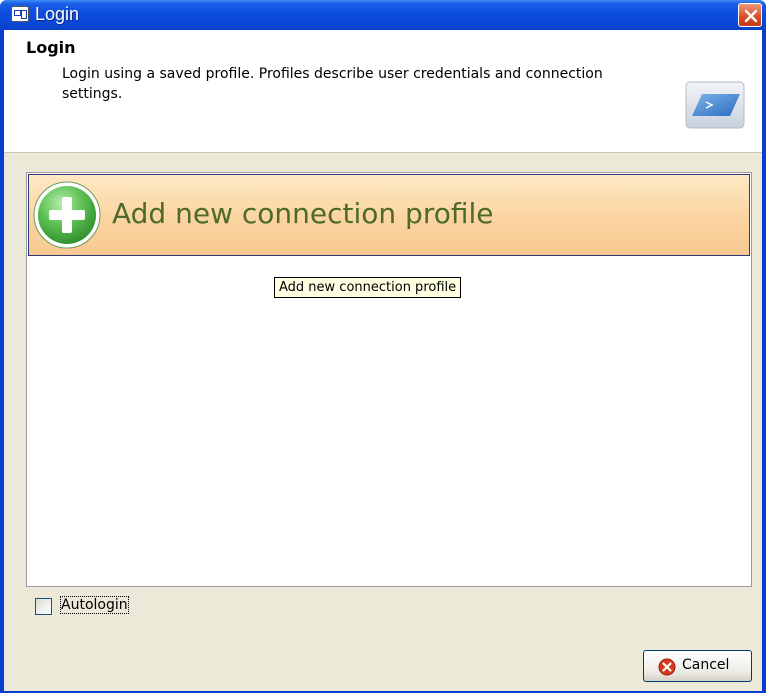  Describe the element at coordinates (303, 213) in the screenshot. I see `add-profile-label: Add new connection profile` at that location.